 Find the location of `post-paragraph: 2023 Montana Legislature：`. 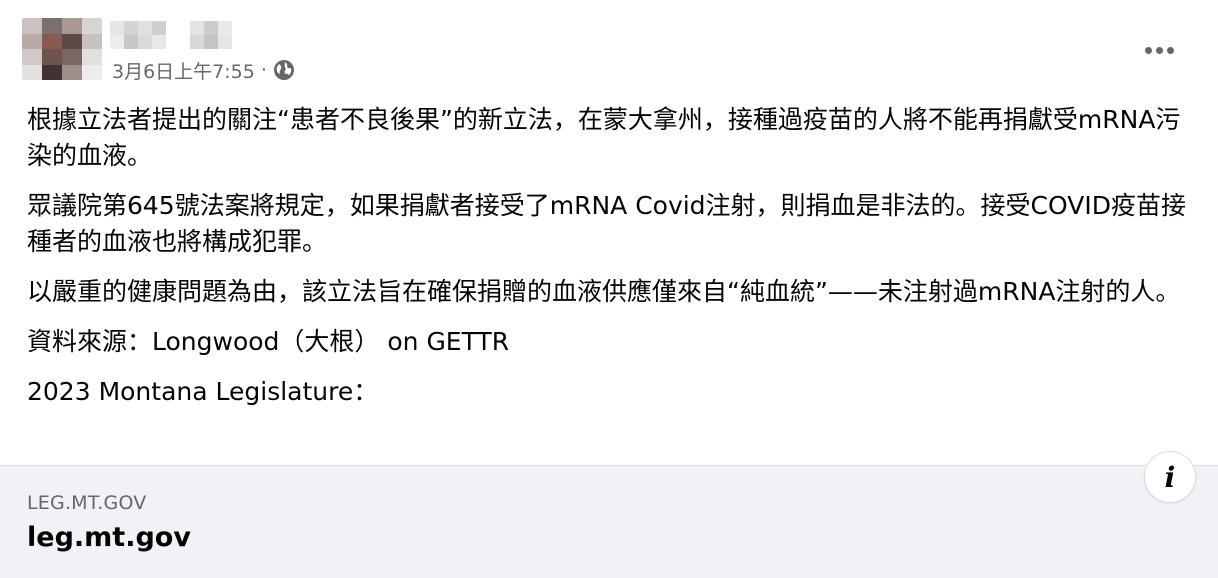

post-paragraph: 2023 Montana Legislature： is located at coordinates (203, 391).